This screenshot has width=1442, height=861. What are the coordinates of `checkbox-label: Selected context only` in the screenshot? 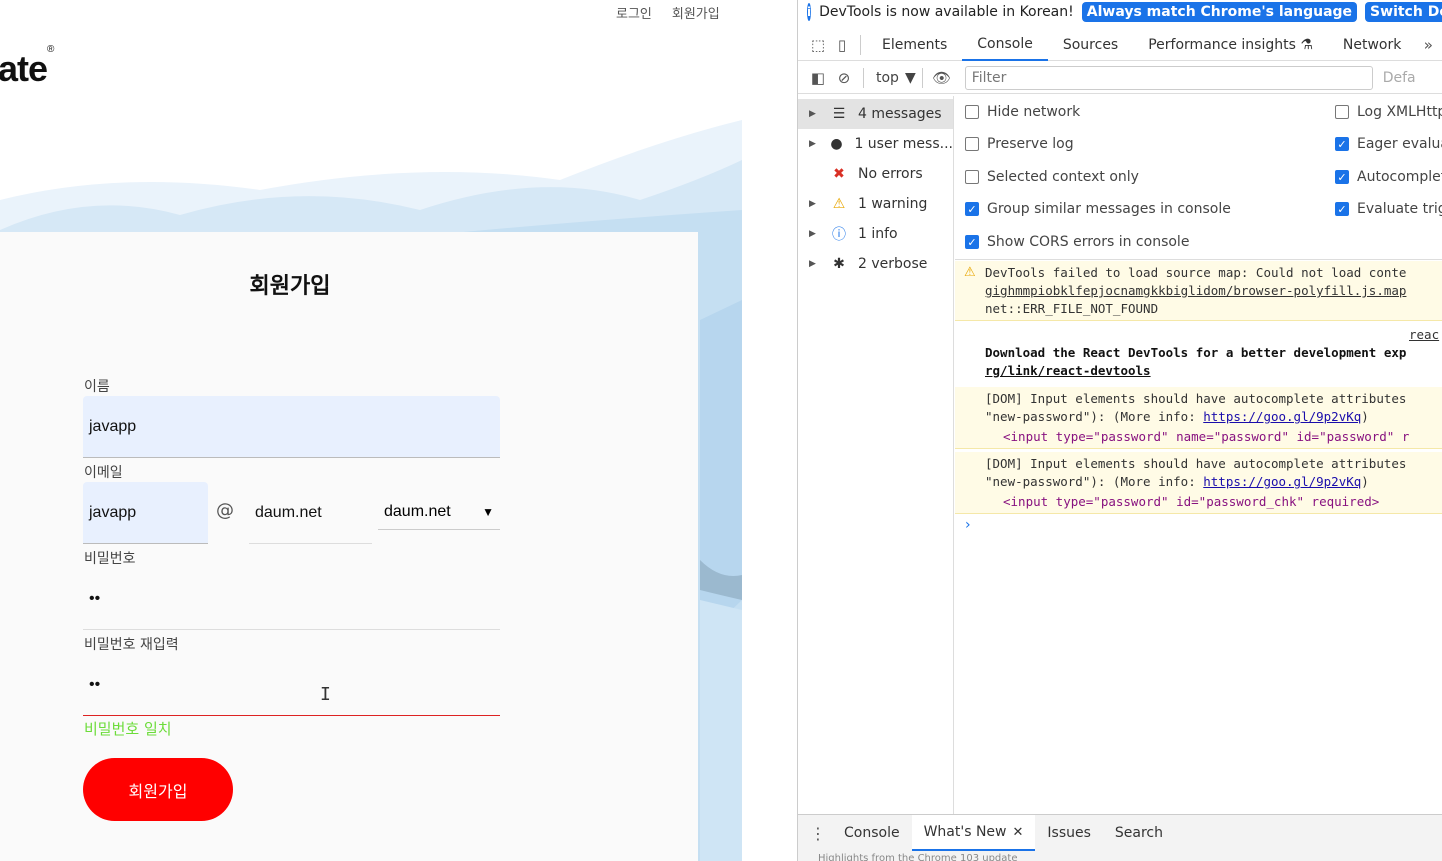 It's located at (1063, 177).